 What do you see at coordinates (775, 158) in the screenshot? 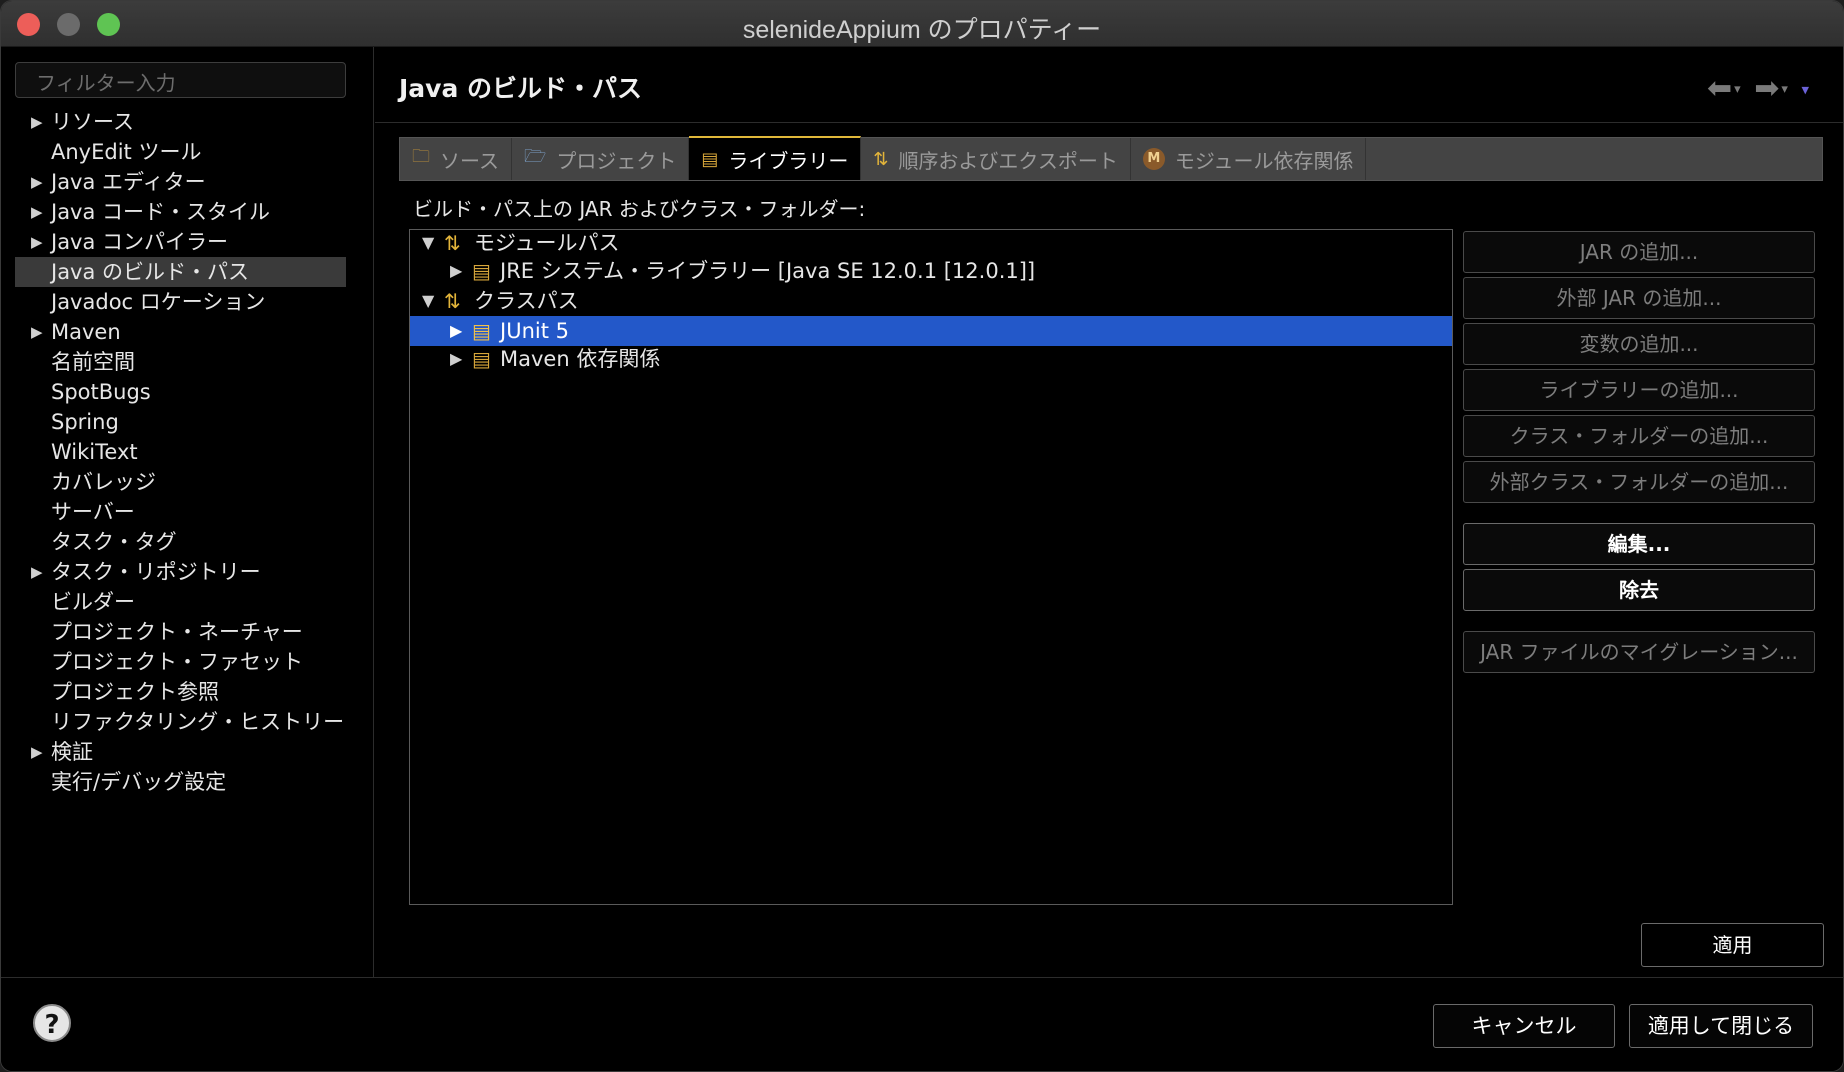
I see `tab-libraries: ▤ ライブラリー` at bounding box center [775, 158].